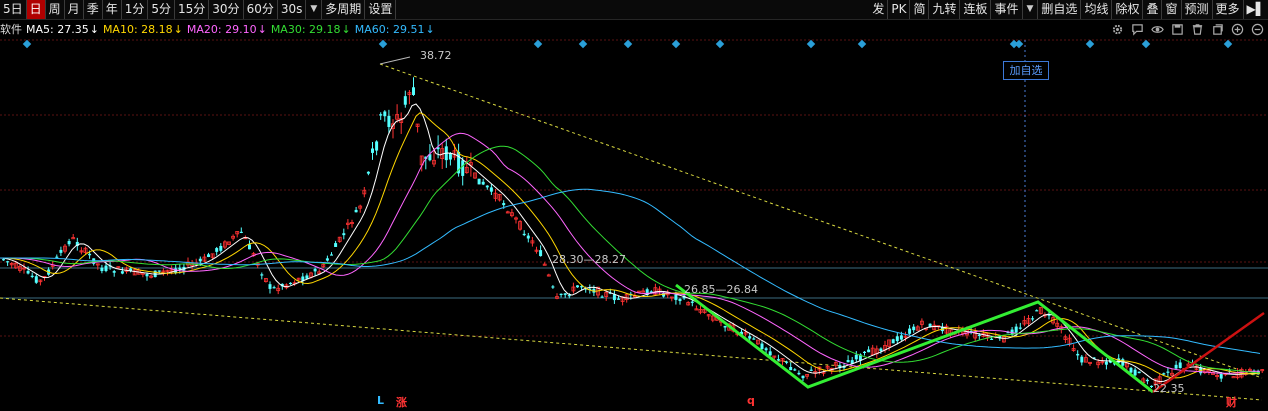 This screenshot has width=1268, height=411. Describe the element at coordinates (62, 29) in the screenshot. I see `ma5-value: MA5: 27.35↓` at that location.